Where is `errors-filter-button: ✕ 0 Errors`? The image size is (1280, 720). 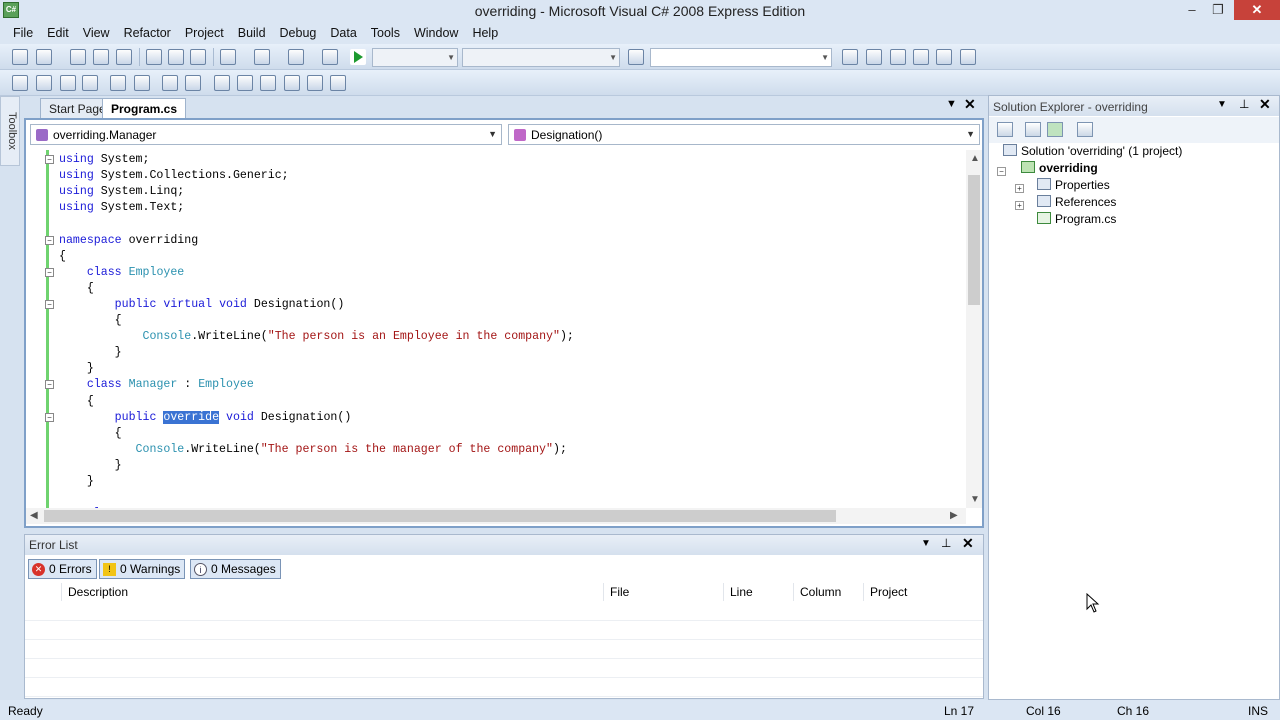
errors-filter-button: ✕ 0 Errors is located at coordinates (62, 569).